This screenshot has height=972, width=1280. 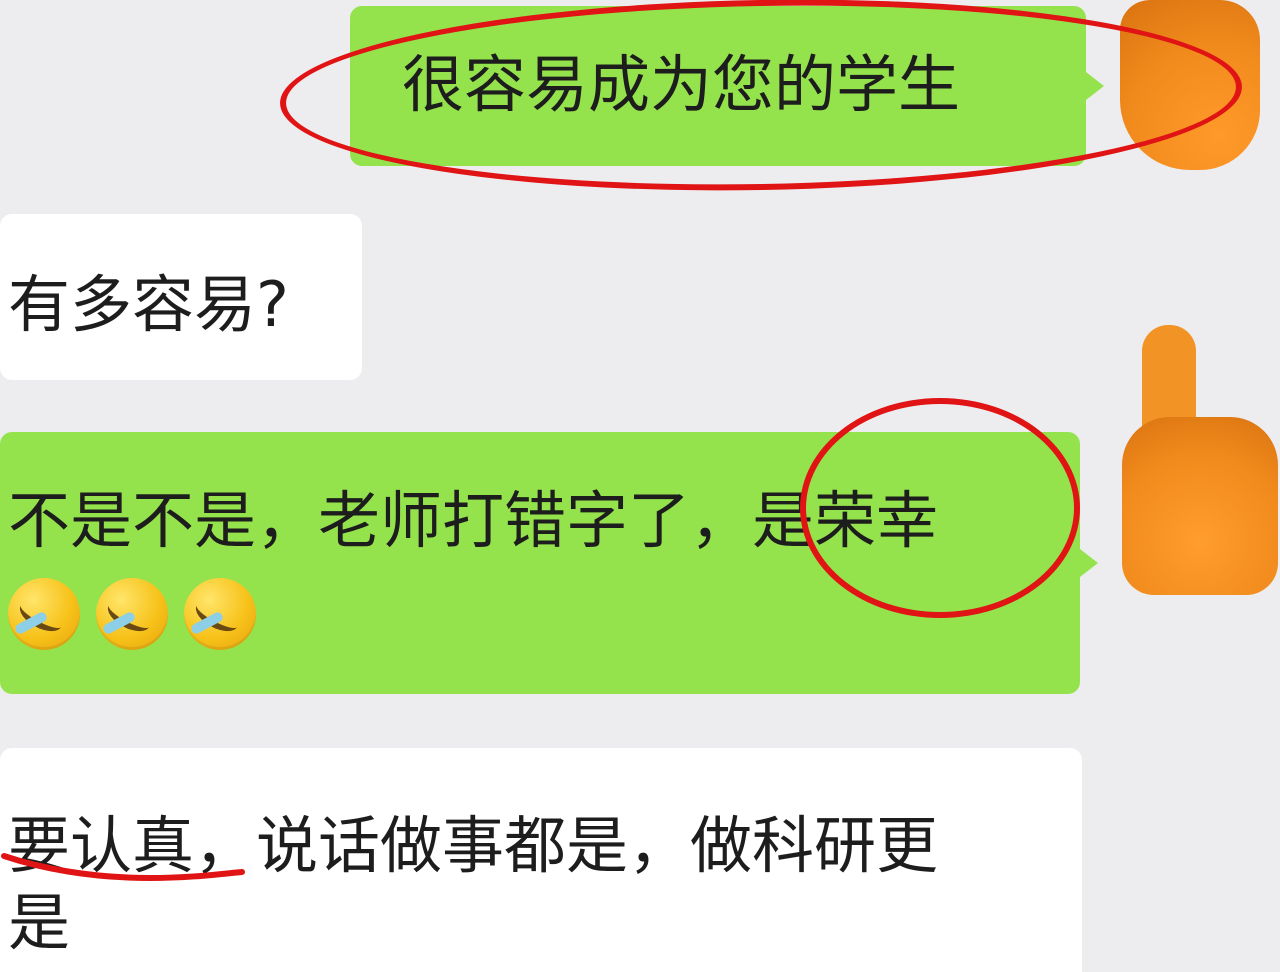 I want to click on message-text-line: 是, so click(x=39, y=922).